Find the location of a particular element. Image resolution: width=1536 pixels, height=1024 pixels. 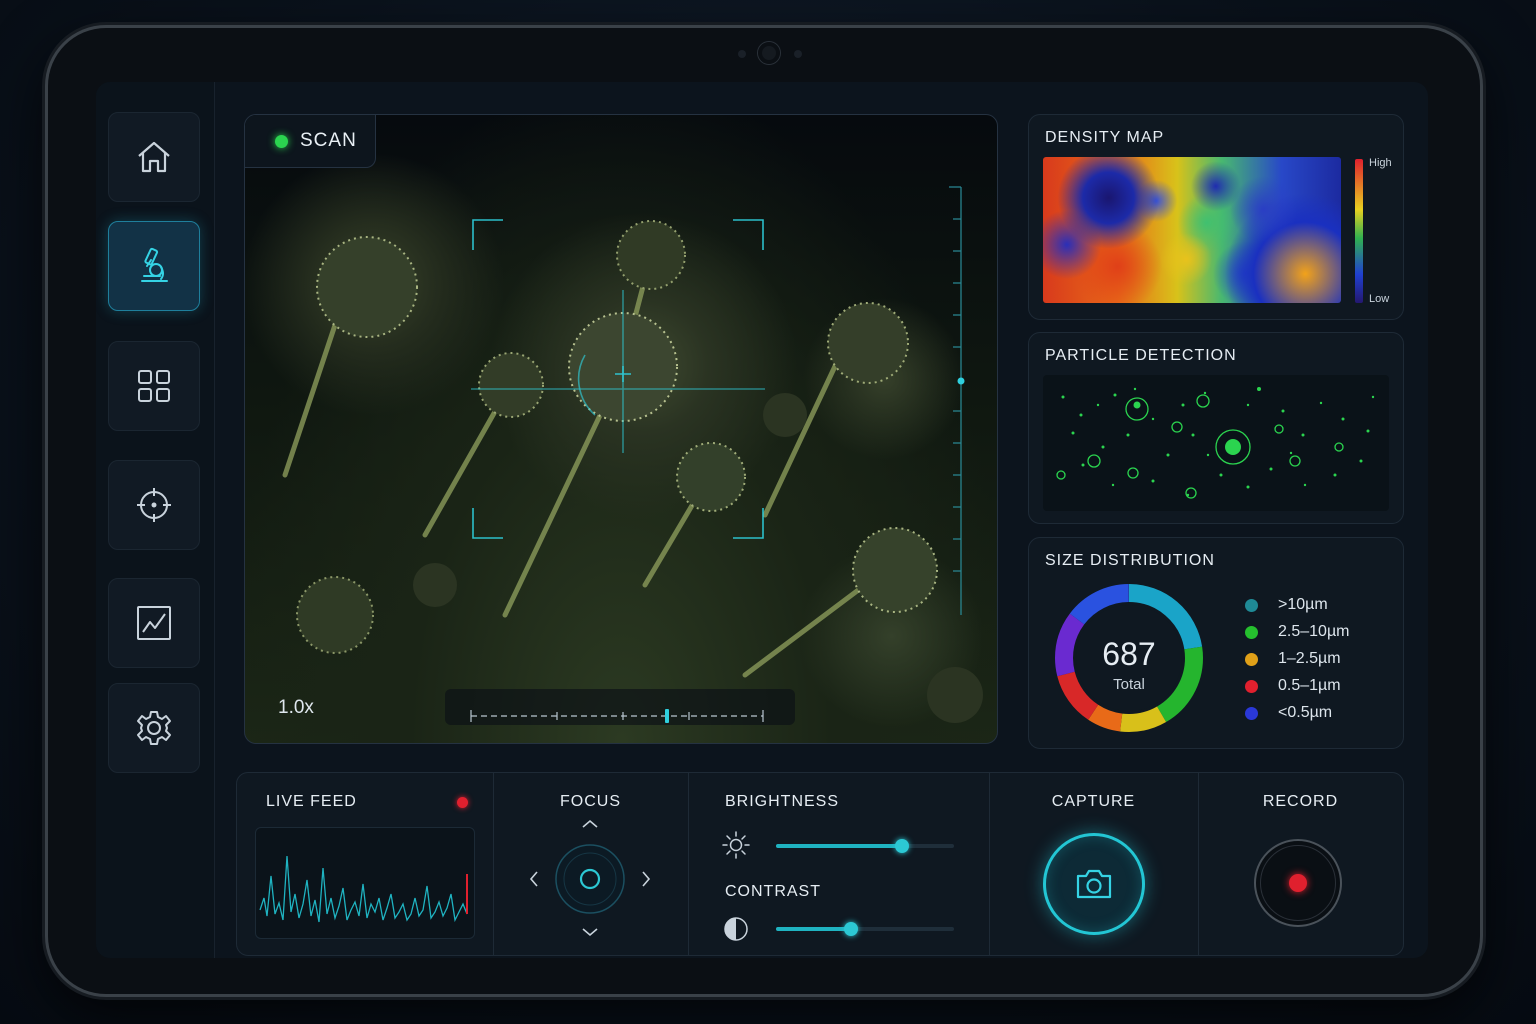

crosshair-icon is located at coordinates (154, 505).